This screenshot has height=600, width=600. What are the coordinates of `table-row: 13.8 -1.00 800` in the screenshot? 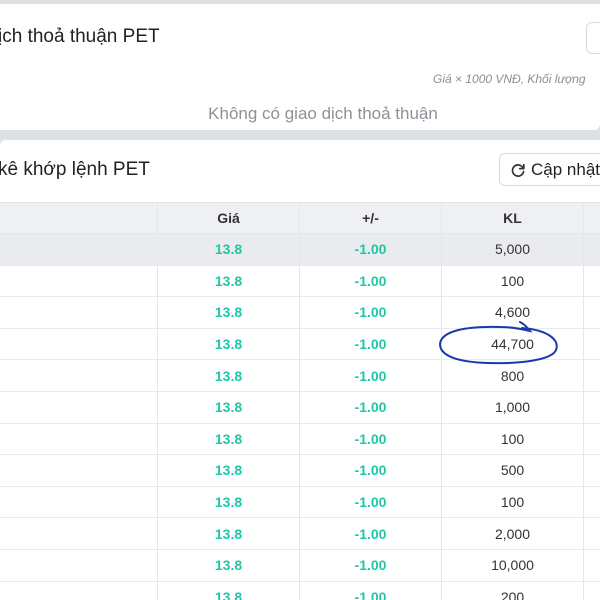 It's located at (300, 376).